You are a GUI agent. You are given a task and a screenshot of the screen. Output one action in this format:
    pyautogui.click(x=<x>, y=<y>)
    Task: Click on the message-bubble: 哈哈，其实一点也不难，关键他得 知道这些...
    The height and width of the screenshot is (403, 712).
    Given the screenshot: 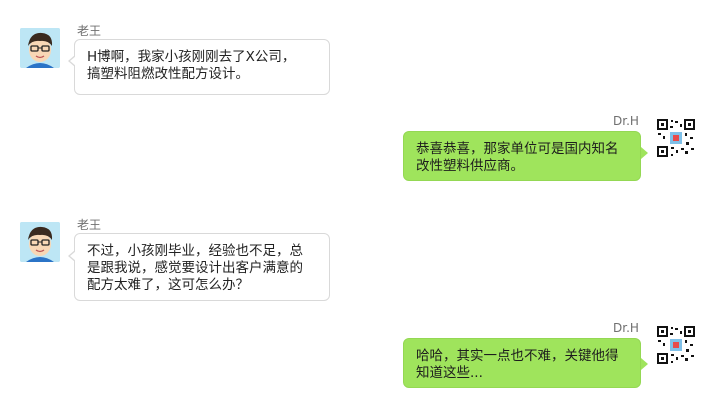 What is the action you would take?
    pyautogui.click(x=522, y=363)
    